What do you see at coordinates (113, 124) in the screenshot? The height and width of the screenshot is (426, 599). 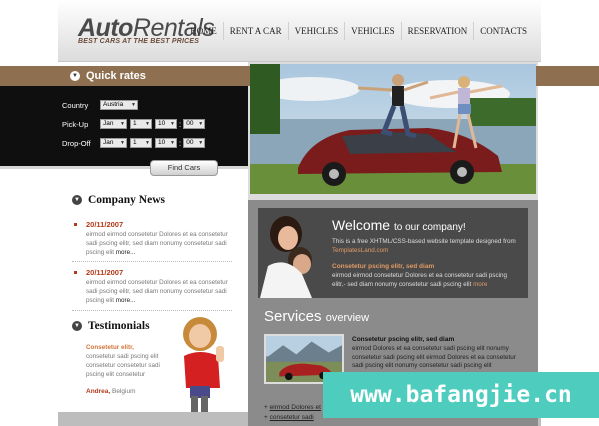 I see `pickup-month-select: Jan` at bounding box center [113, 124].